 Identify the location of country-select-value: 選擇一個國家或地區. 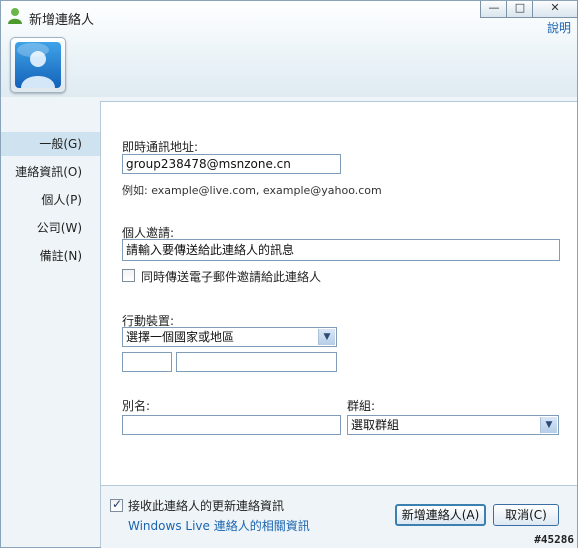
(180, 337).